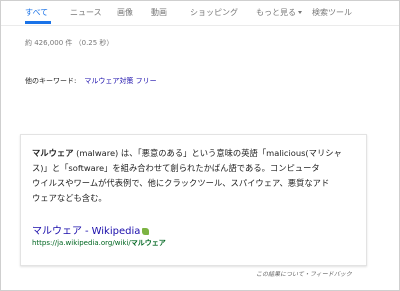  I want to click on source-site: Wikipedia, so click(116, 231).